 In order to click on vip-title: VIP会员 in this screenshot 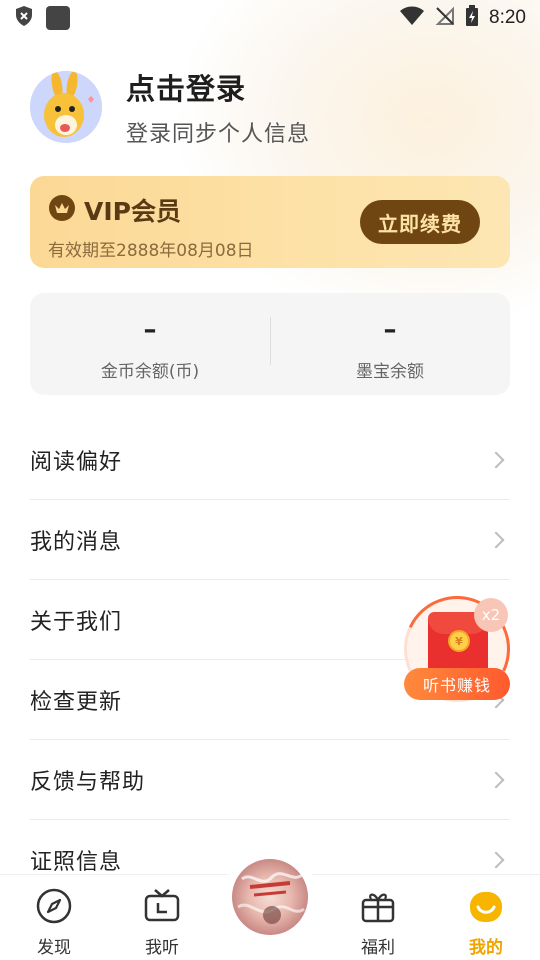, I will do `click(132, 211)`.